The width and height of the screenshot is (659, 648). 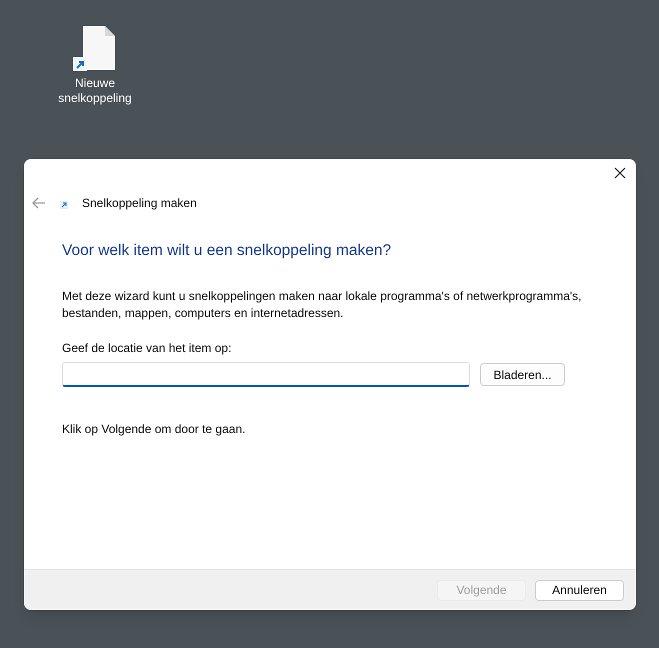 What do you see at coordinates (579, 590) in the screenshot?
I see `dialog-button: Annuleren` at bounding box center [579, 590].